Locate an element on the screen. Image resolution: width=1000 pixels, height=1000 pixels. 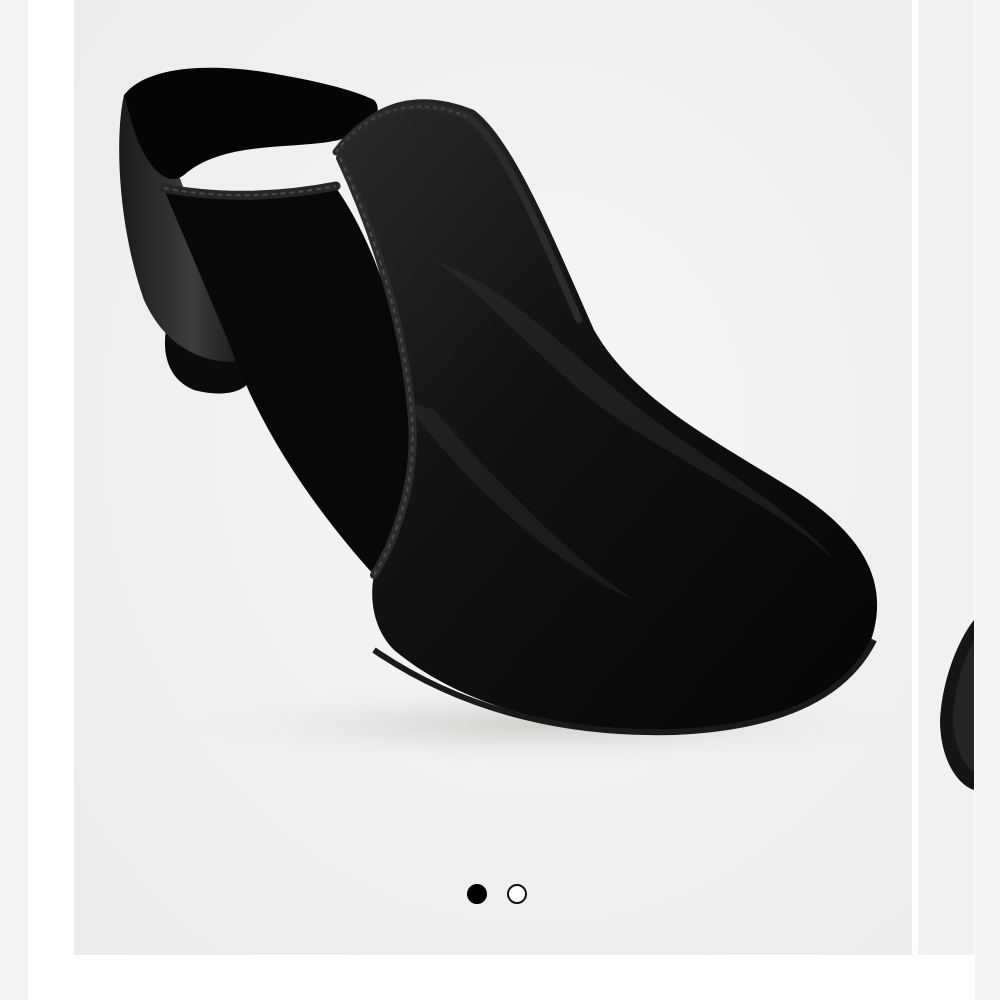
shoe-product-image-peek is located at coordinates (946, 477).